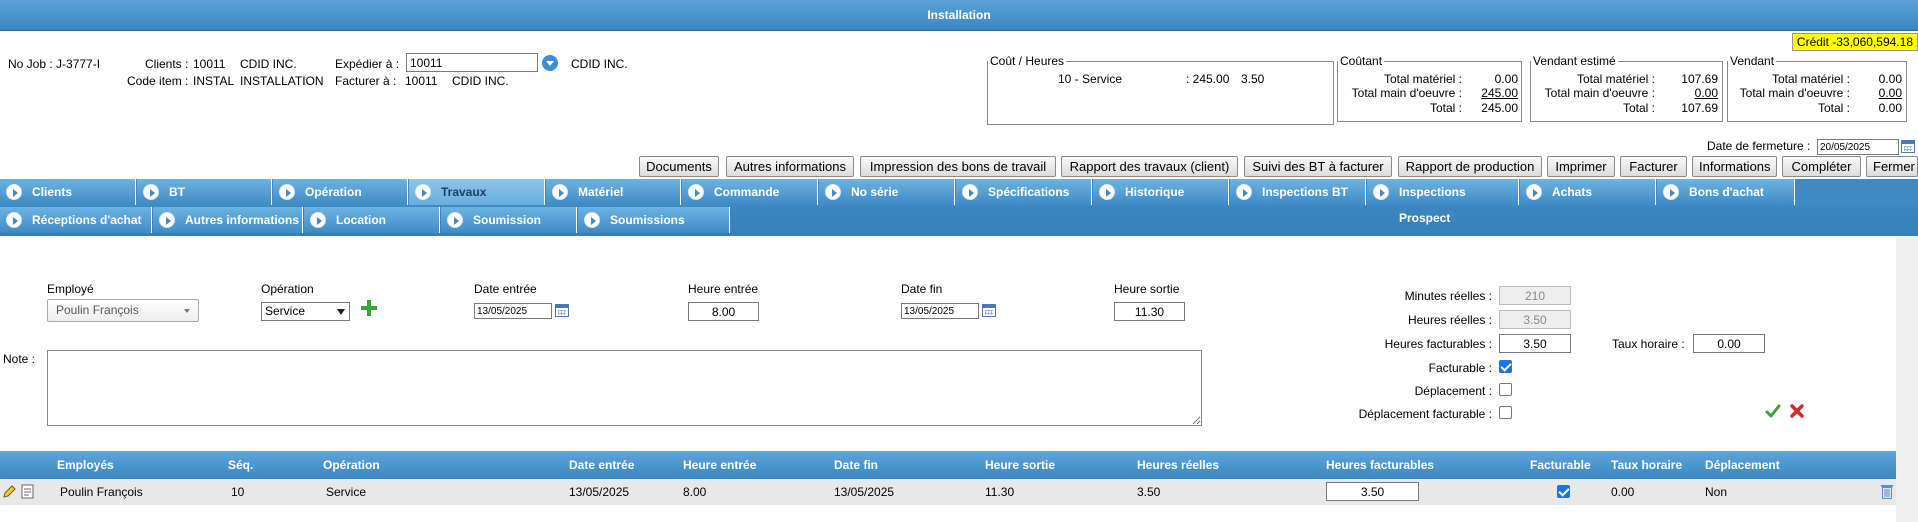  I want to click on expedier-name: CDID INC., so click(599, 64).